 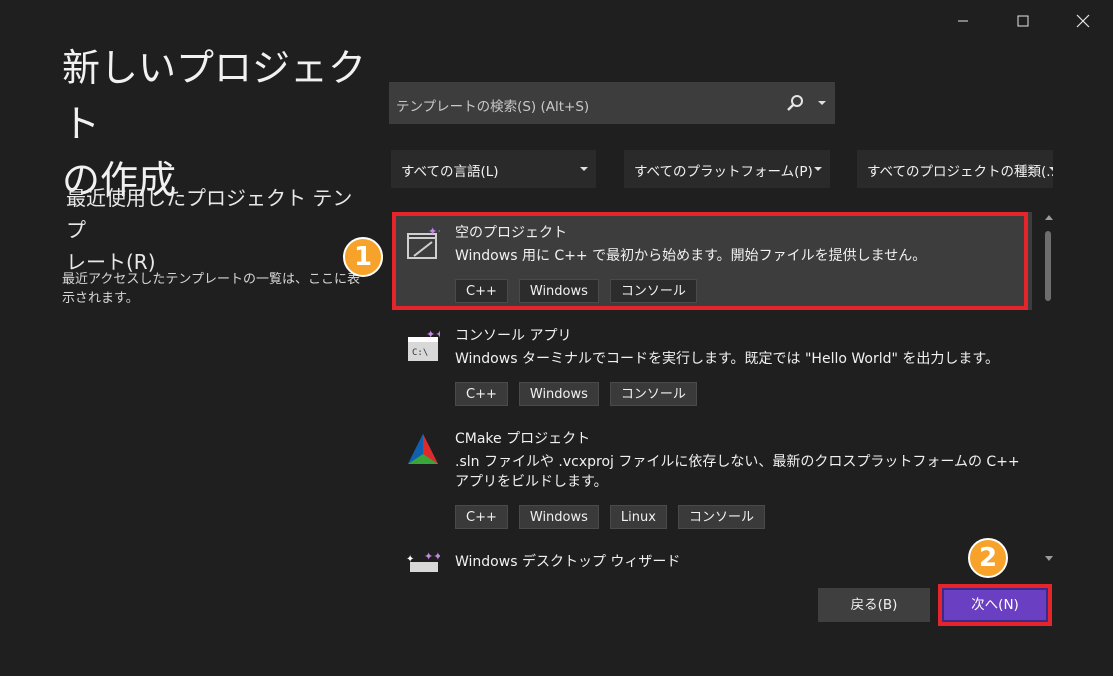 What do you see at coordinates (612, 103) in the screenshot?
I see `template-search-box: テンプレートの検索(S) (Alt+S)` at bounding box center [612, 103].